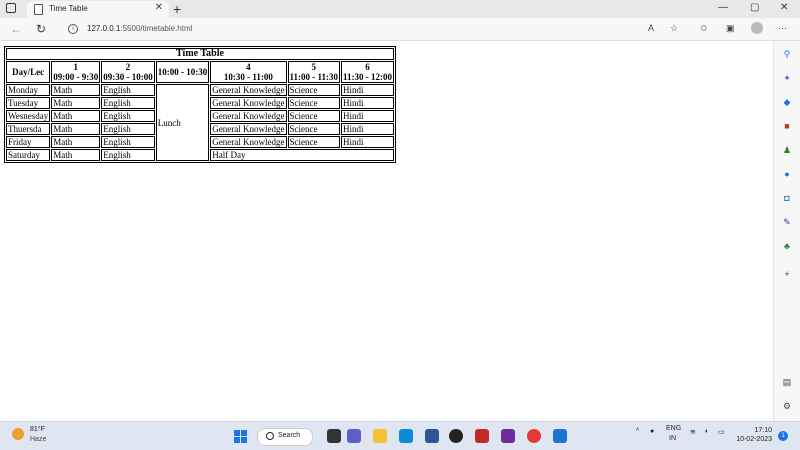  Describe the element at coordinates (787, 406) in the screenshot. I see `settings-gear-icon: ⚙` at that location.